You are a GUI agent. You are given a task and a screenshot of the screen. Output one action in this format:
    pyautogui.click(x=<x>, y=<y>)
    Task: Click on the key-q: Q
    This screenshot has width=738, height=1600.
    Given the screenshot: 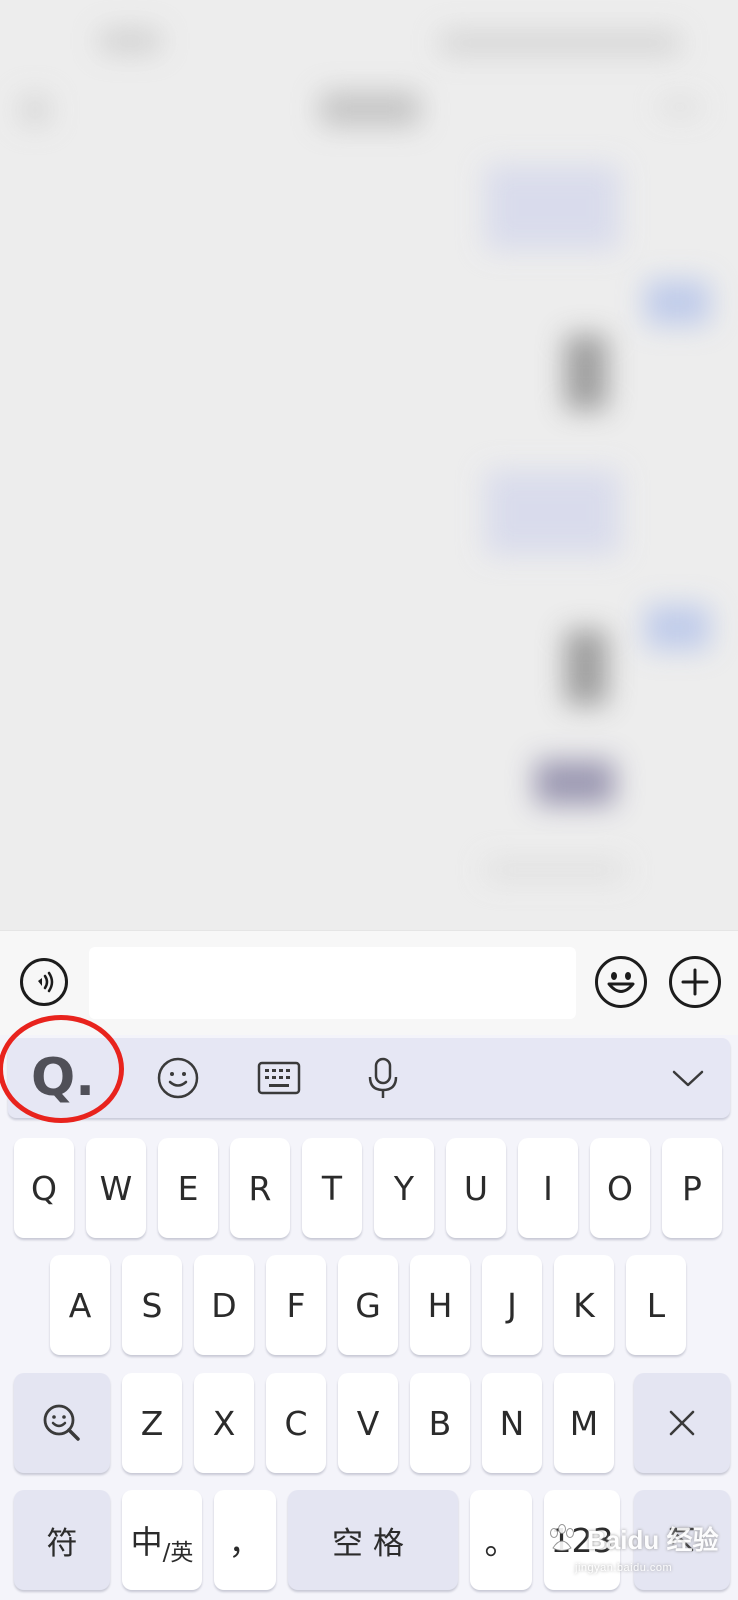 What is the action you would take?
    pyautogui.click(x=44, y=1188)
    